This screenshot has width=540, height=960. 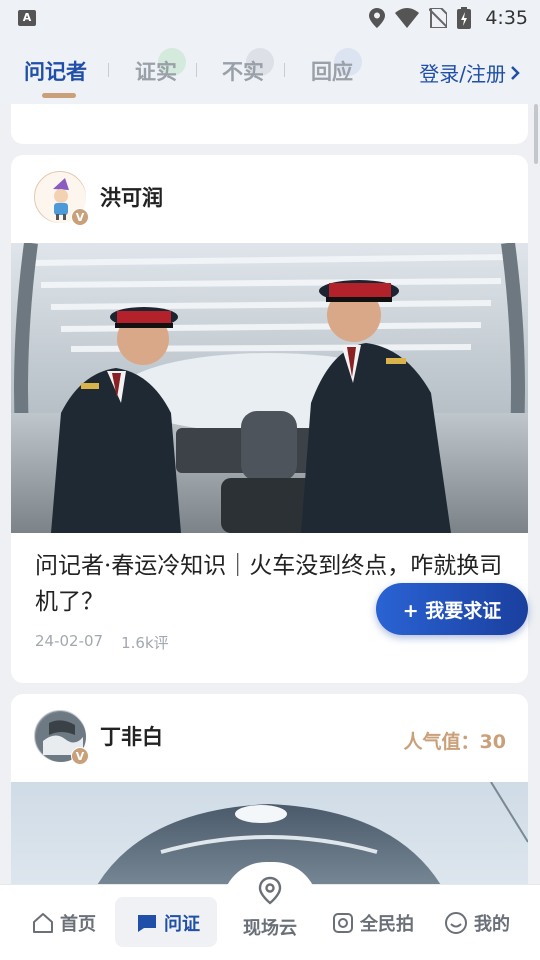 I want to click on home-icon, so click(x=43, y=923).